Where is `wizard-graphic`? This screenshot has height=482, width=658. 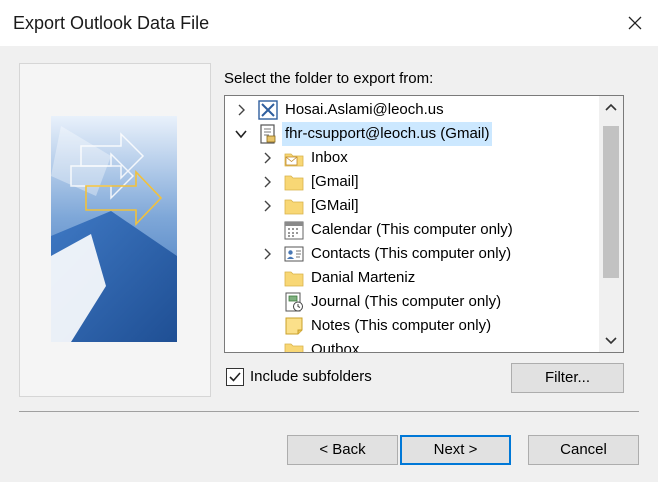
wizard-graphic is located at coordinates (114, 229).